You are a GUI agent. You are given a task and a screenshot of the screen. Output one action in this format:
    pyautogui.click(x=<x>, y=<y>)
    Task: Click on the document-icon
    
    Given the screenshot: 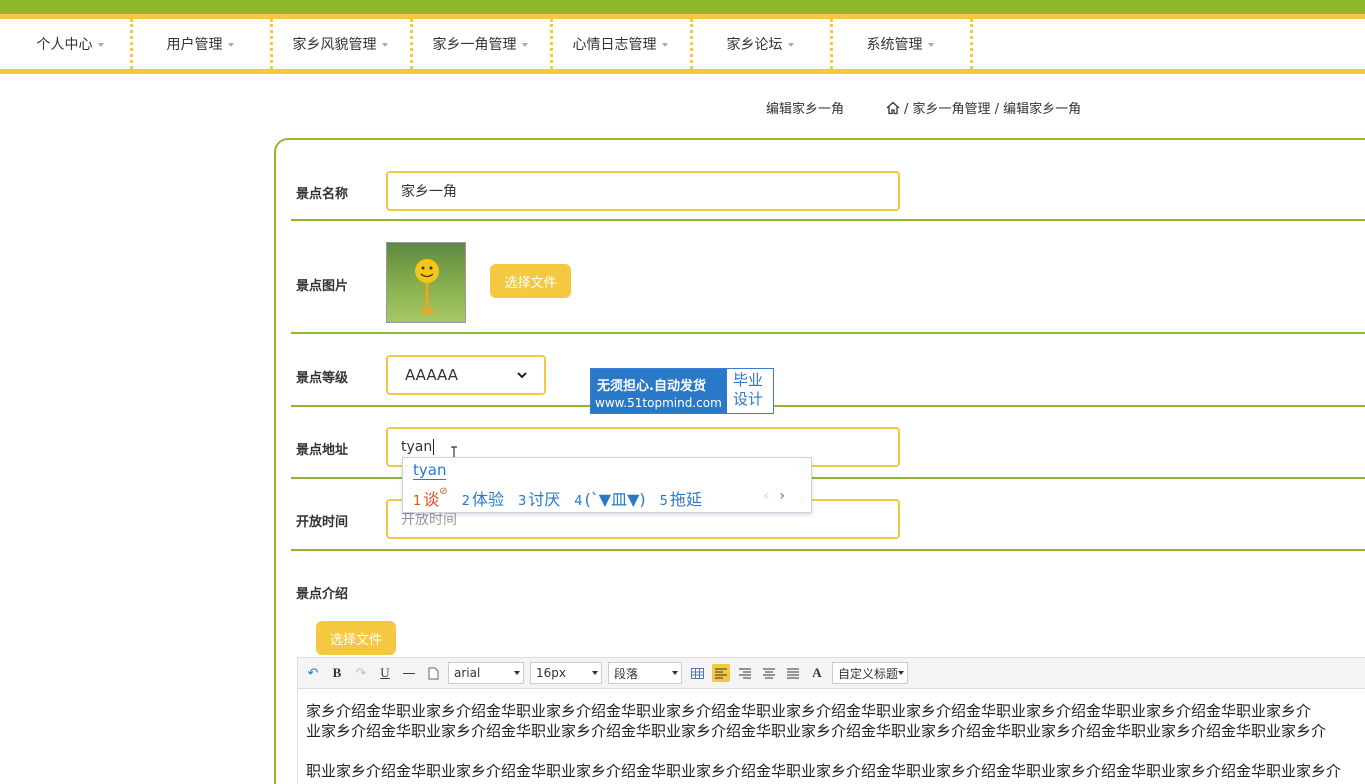 What is the action you would take?
    pyautogui.click(x=433, y=673)
    